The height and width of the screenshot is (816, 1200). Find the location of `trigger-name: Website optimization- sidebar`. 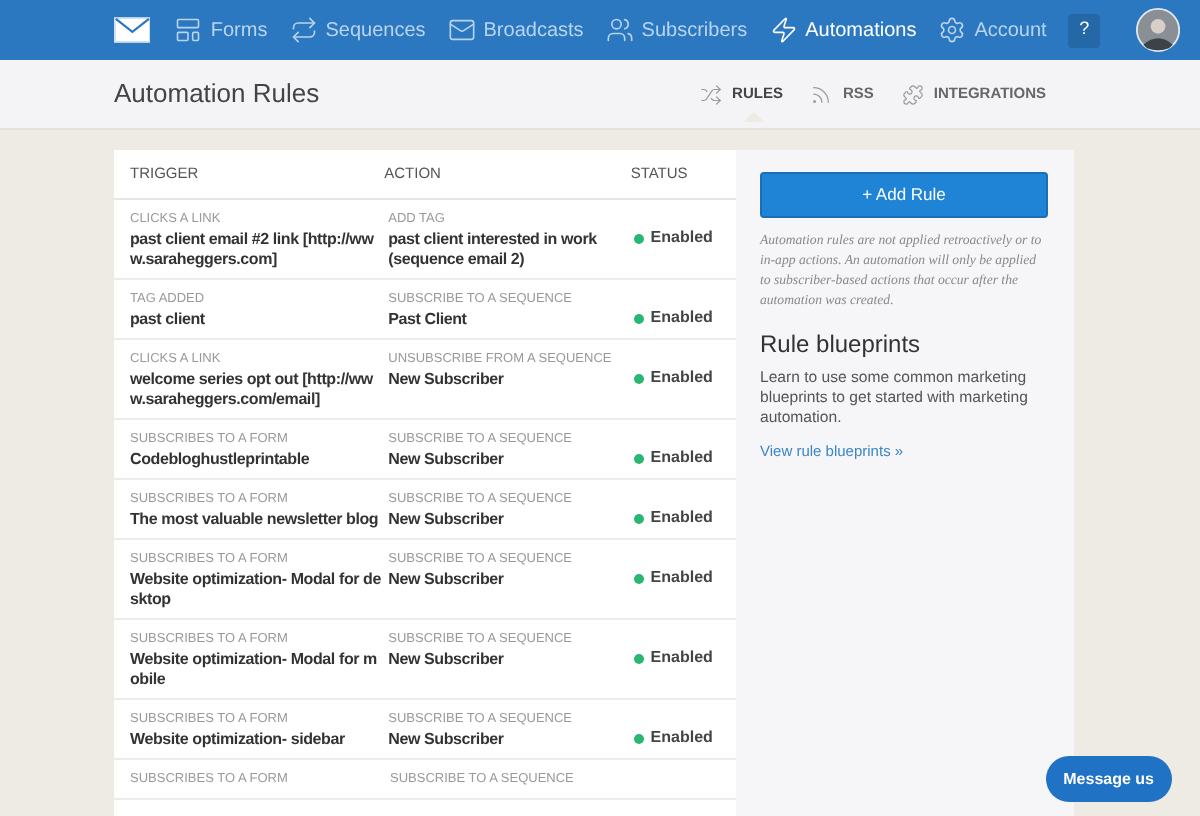

trigger-name: Website optimization- sidebar is located at coordinates (238, 740).